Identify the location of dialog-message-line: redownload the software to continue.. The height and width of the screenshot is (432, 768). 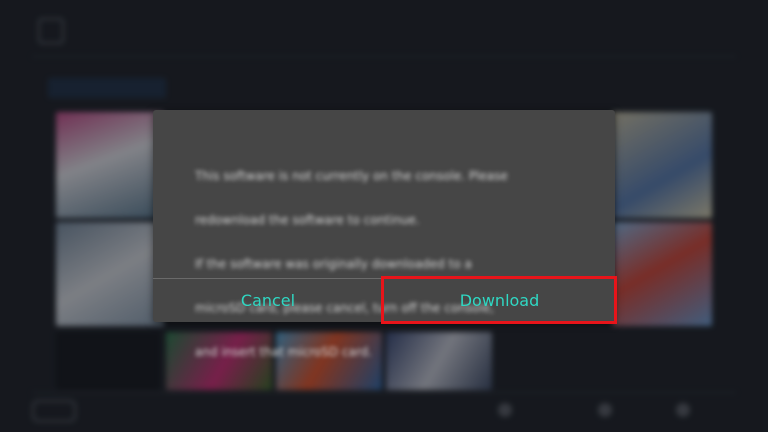
(307, 220).